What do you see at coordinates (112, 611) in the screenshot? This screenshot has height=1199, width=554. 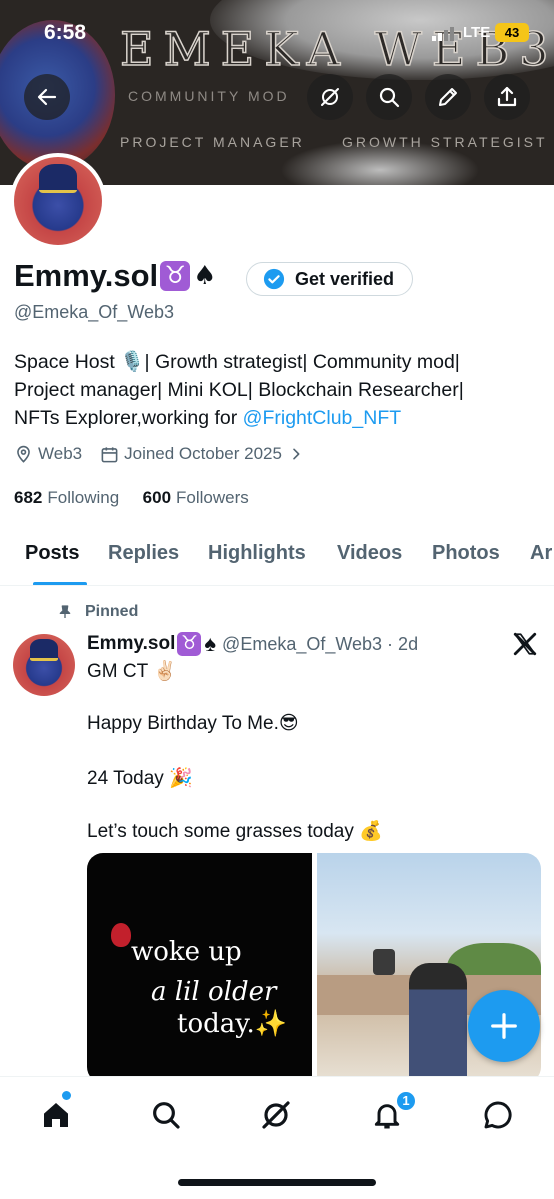 I see `pinned-text: Pinned` at bounding box center [112, 611].